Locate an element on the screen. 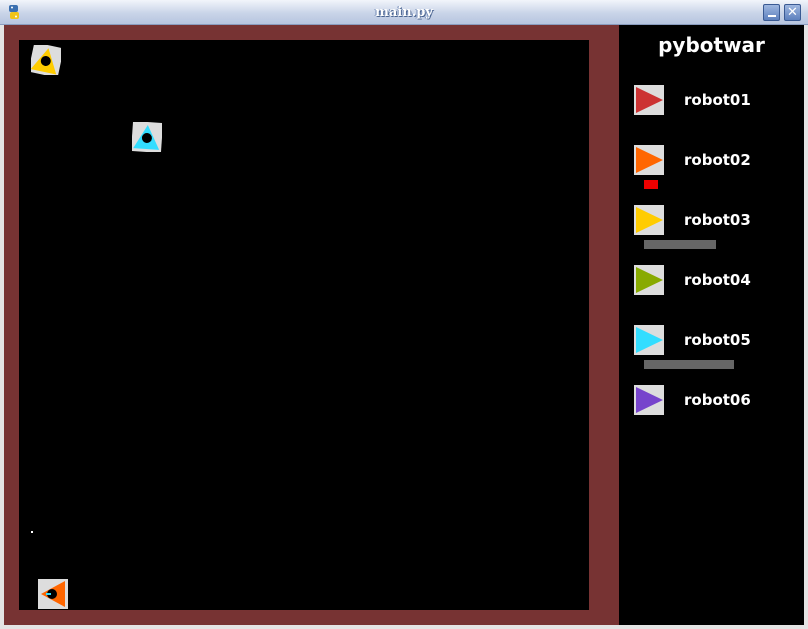  robot01-label: robot01 is located at coordinates (717, 100).